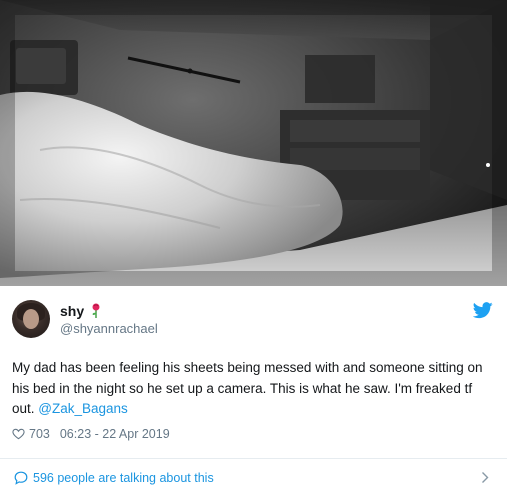 This screenshot has height=496, width=507. Describe the element at coordinates (109, 328) in the screenshot. I see `author-handle: @shyannrachael` at that location.